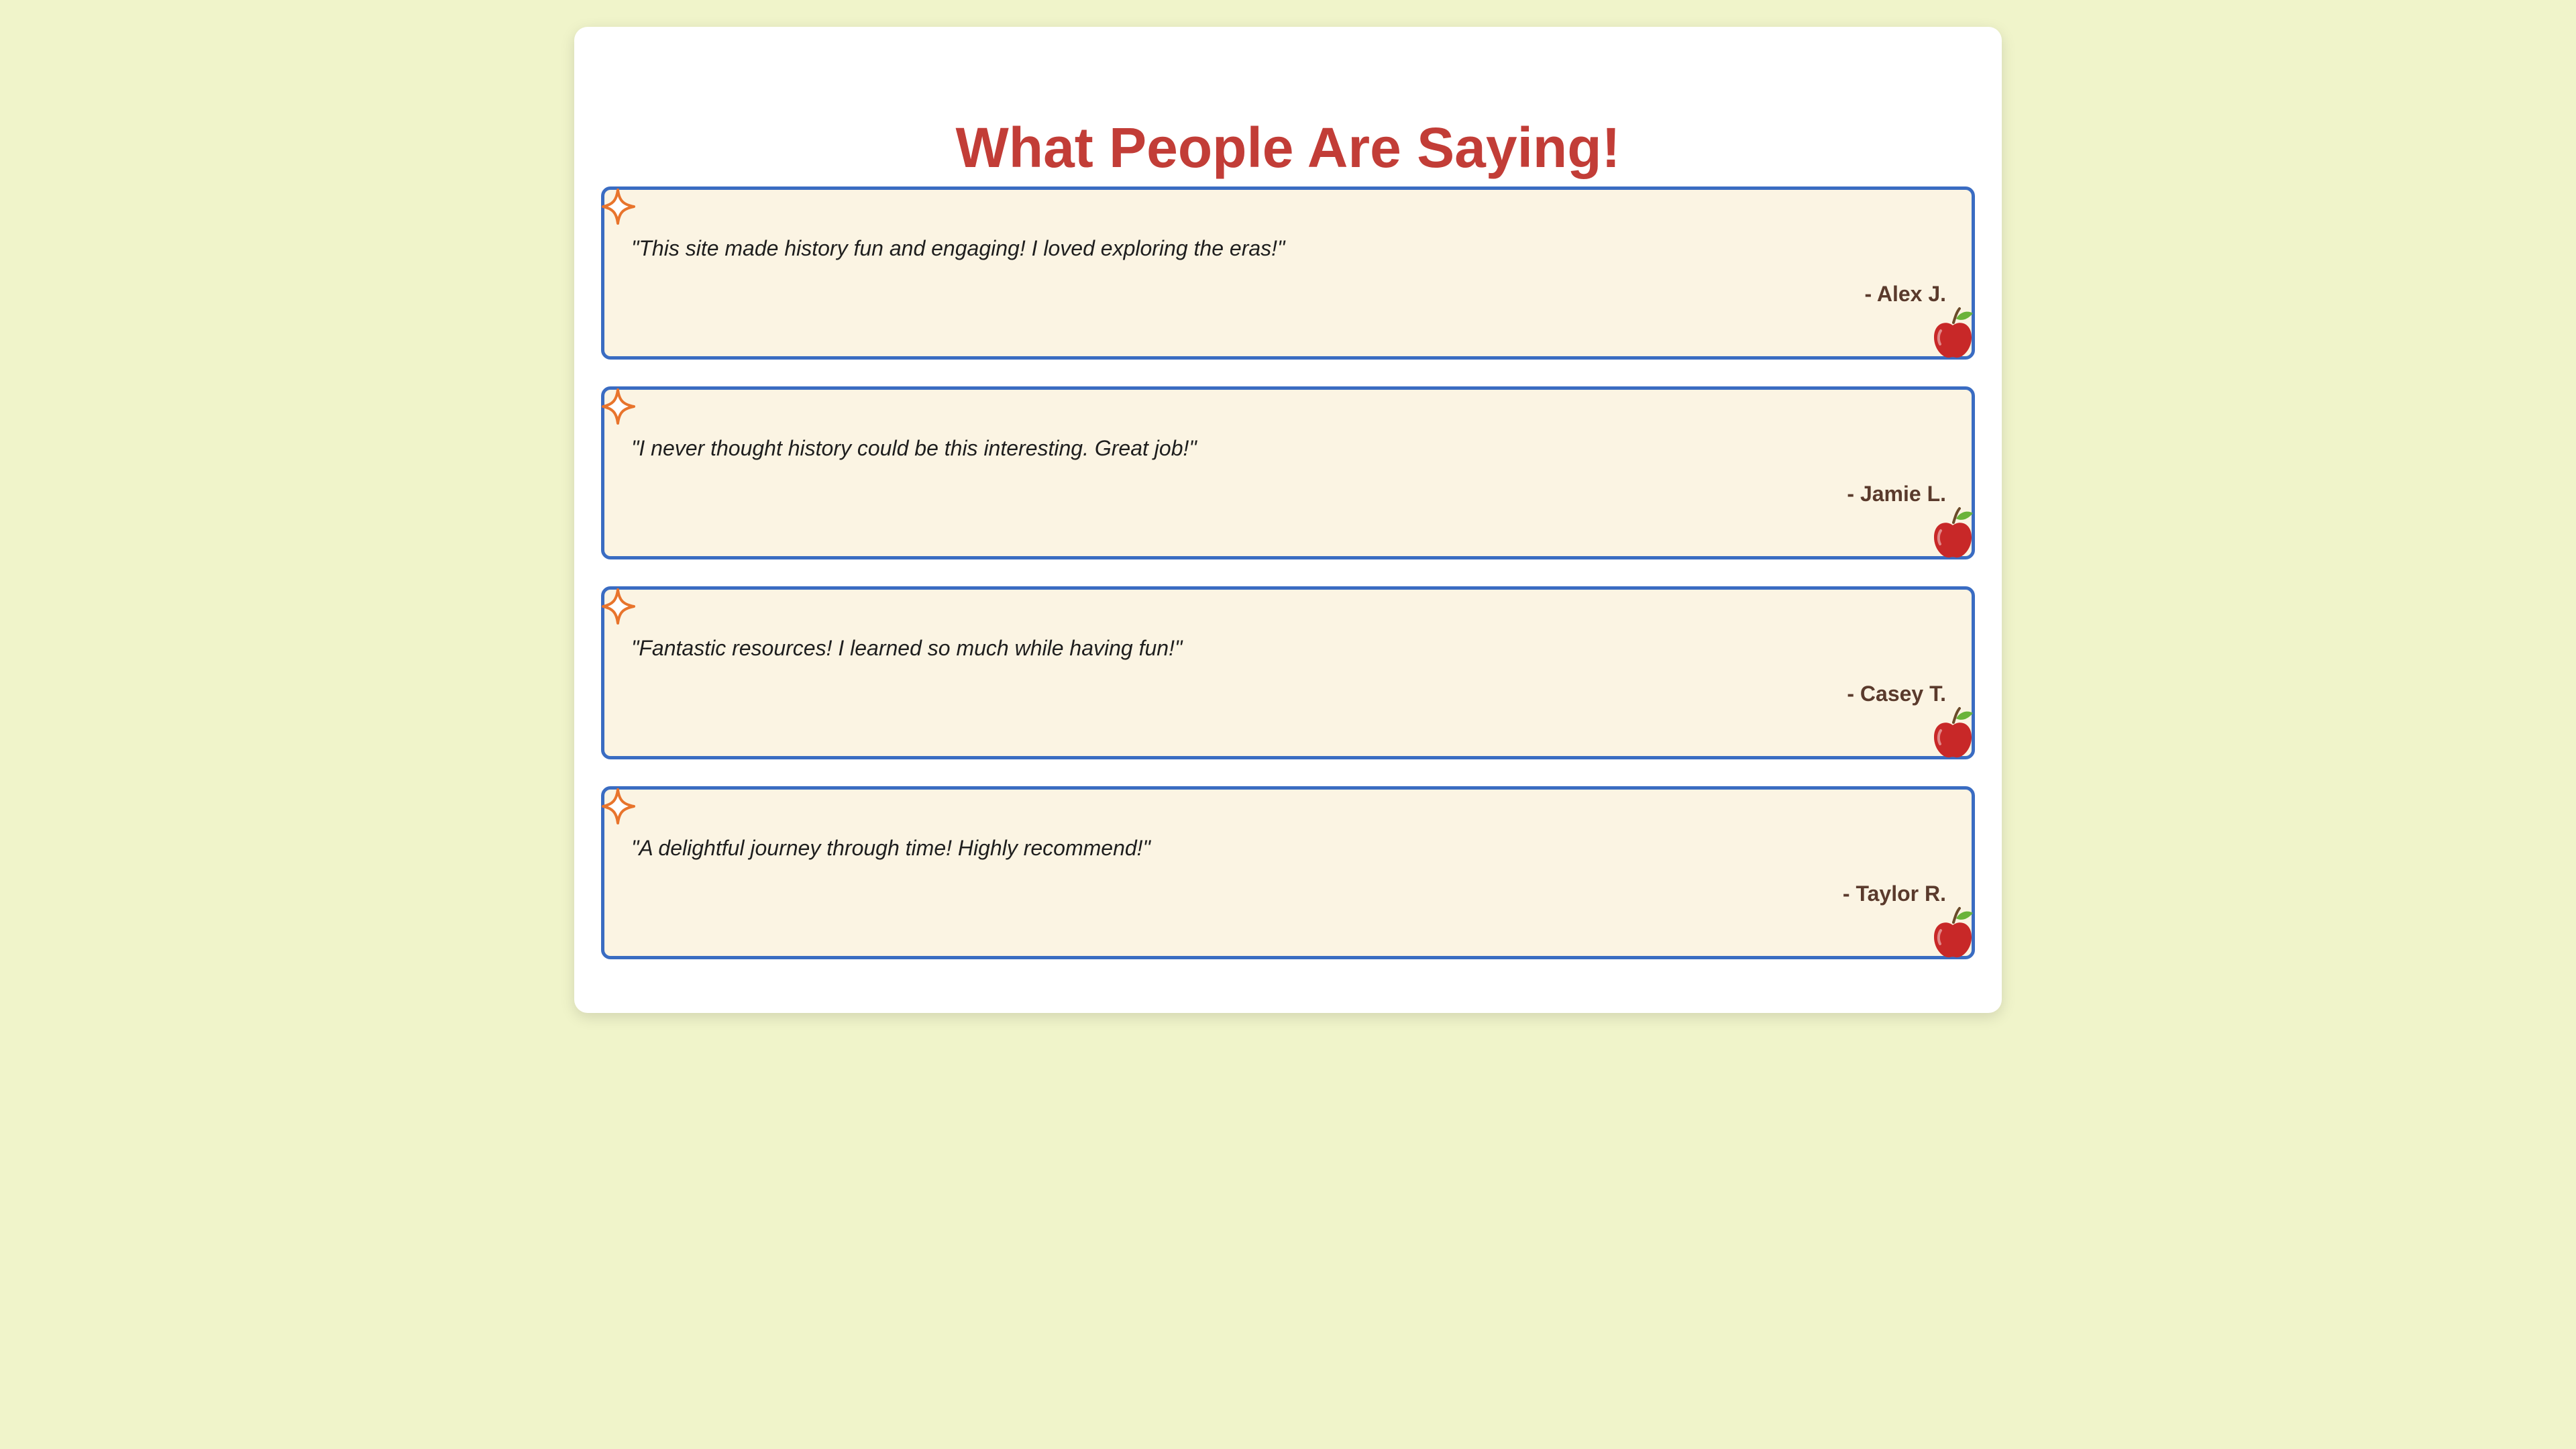 This screenshot has height=1449, width=2576. What do you see at coordinates (1905, 294) in the screenshot?
I see `testimonial-author: - Alex J.` at bounding box center [1905, 294].